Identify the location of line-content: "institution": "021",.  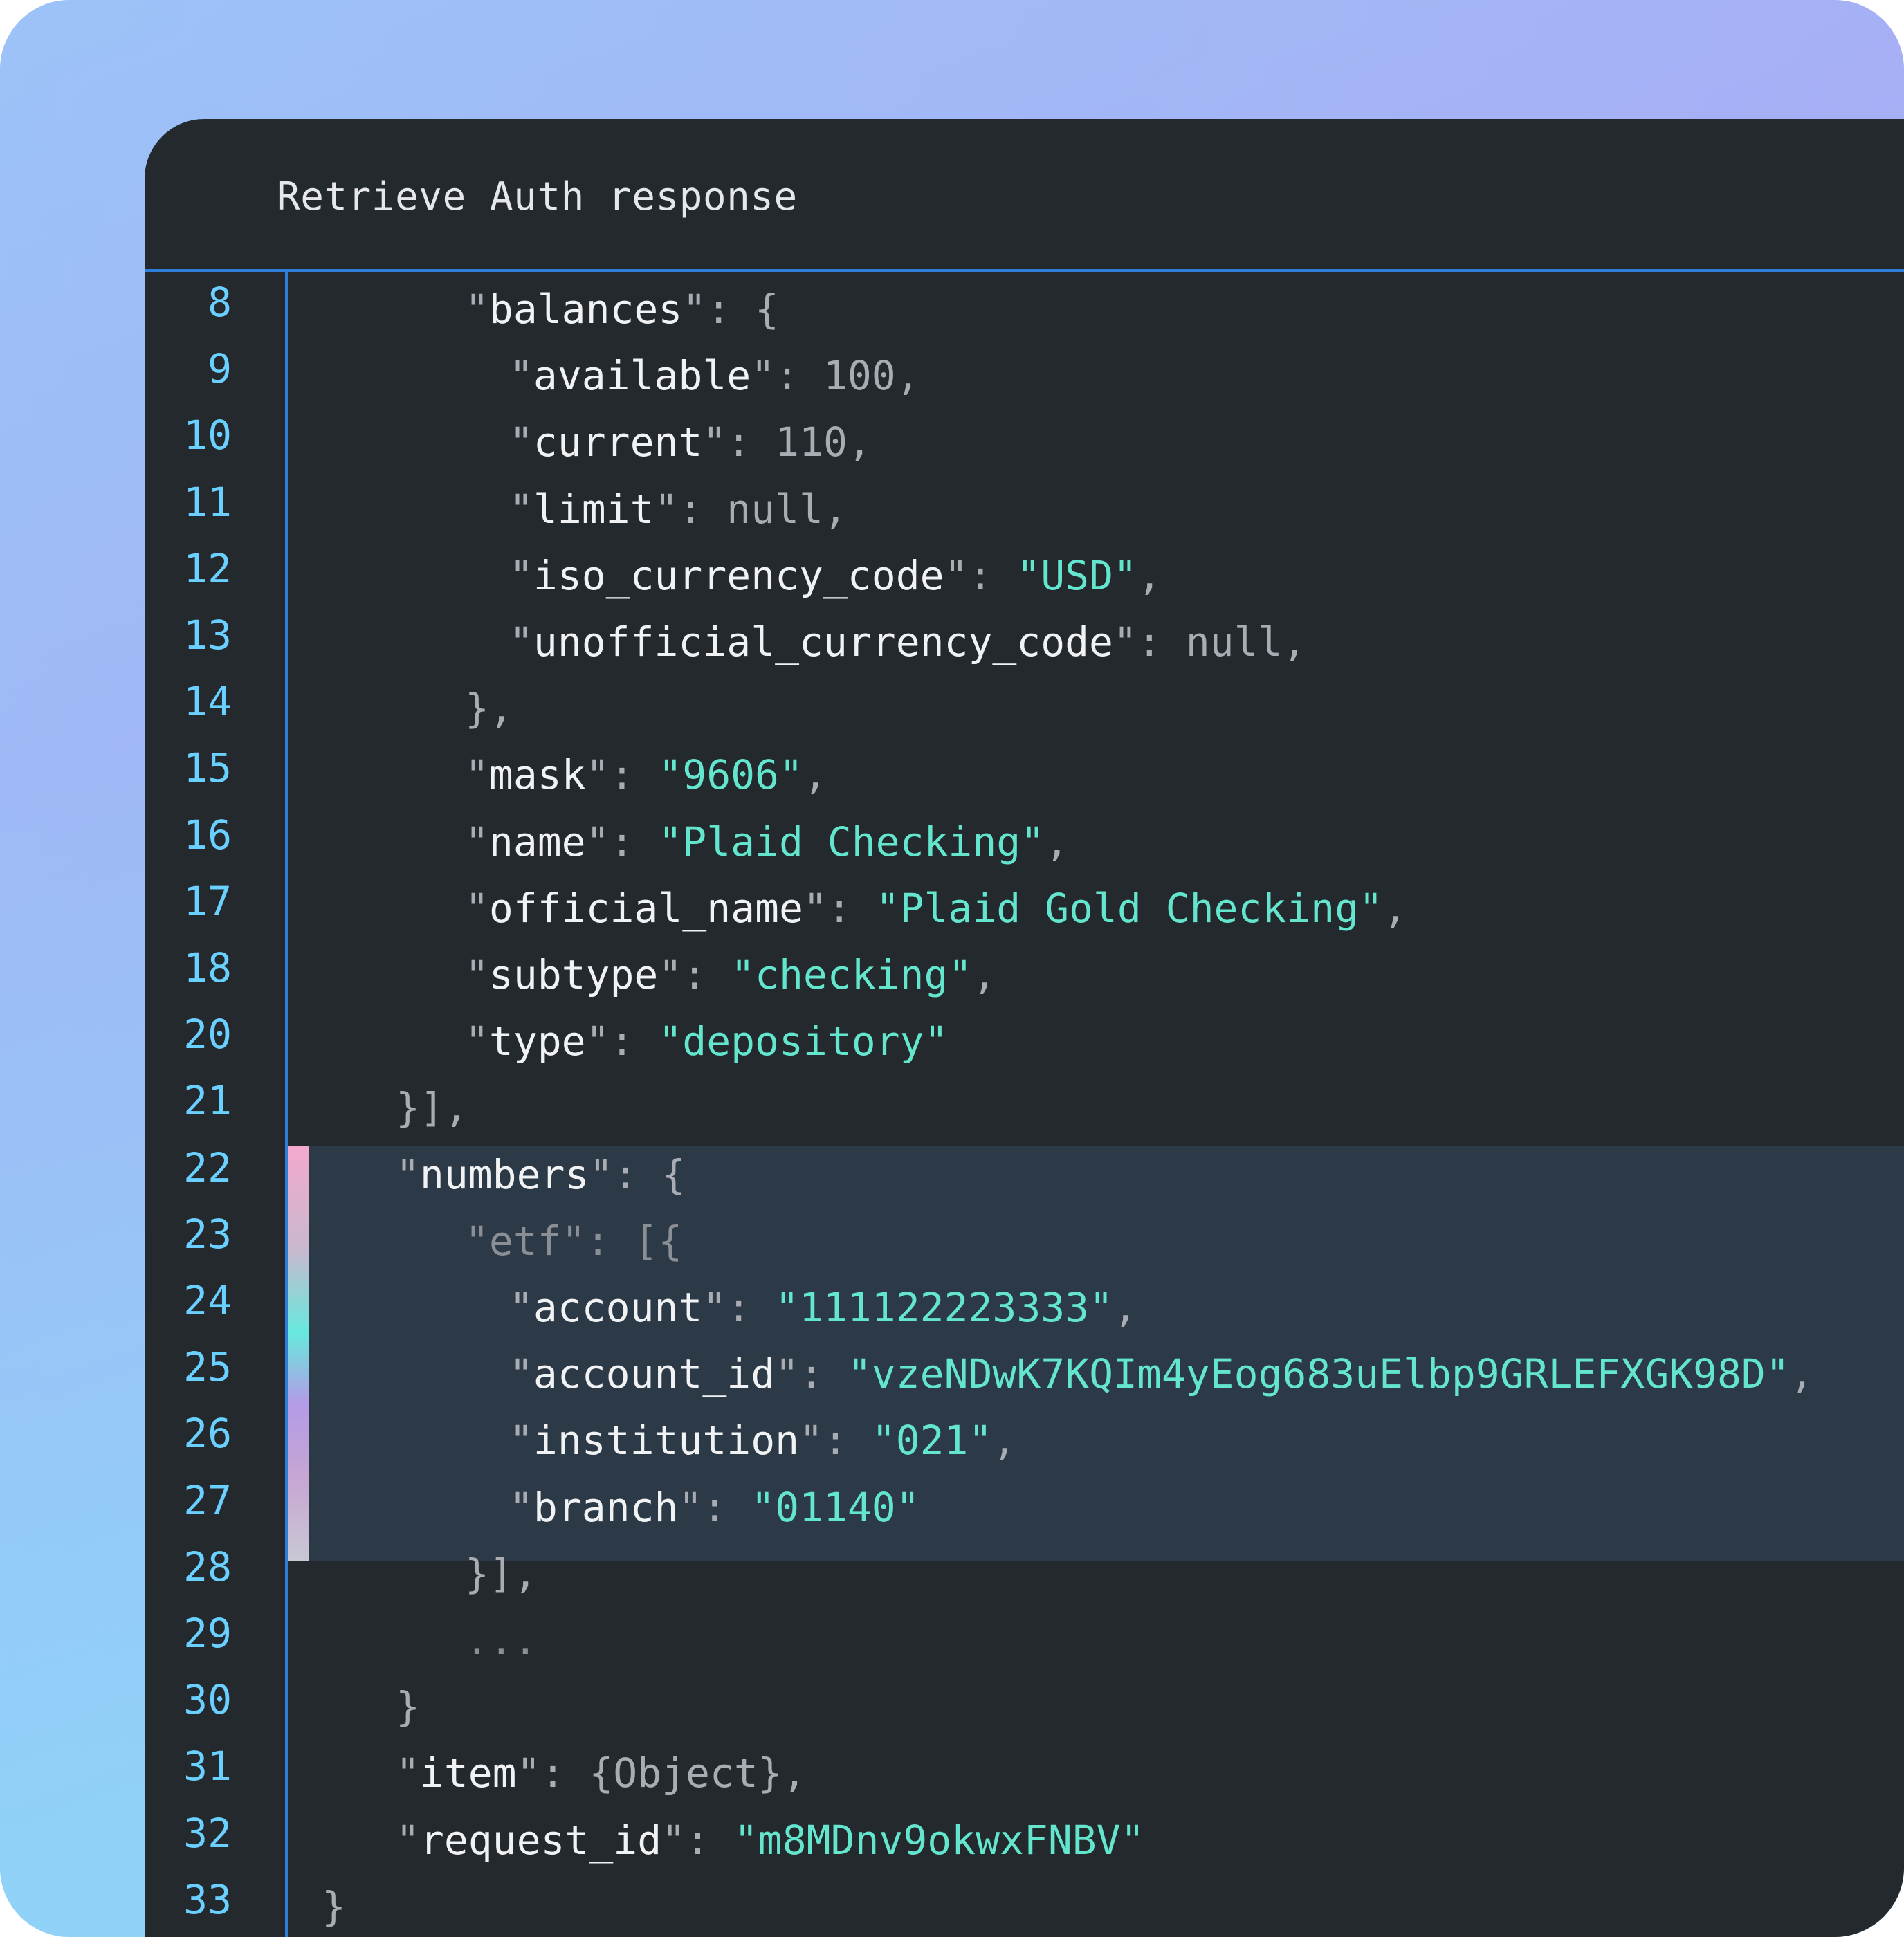
(763, 1441).